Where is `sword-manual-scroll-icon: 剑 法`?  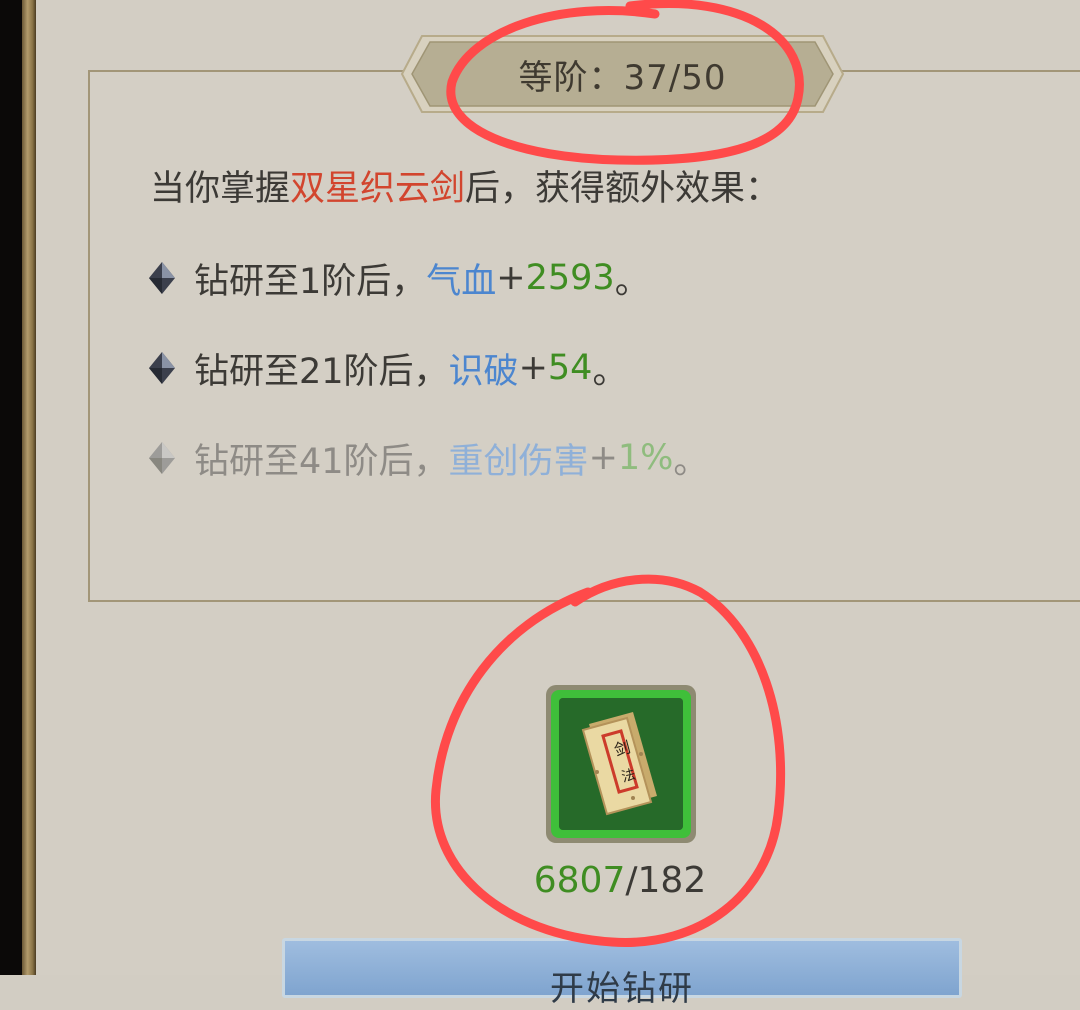
sword-manual-scroll-icon: 剑 法 is located at coordinates (621, 764).